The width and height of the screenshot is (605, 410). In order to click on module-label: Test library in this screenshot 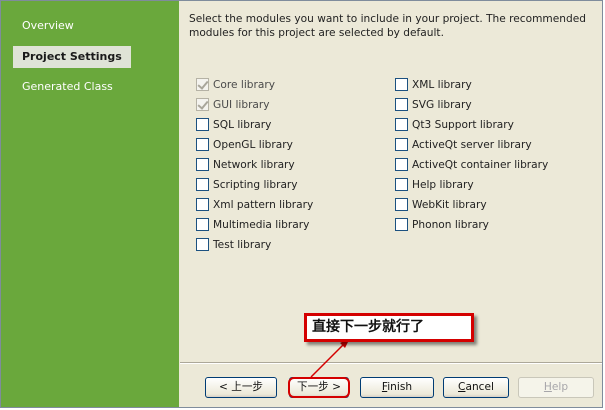, I will do `click(242, 245)`.